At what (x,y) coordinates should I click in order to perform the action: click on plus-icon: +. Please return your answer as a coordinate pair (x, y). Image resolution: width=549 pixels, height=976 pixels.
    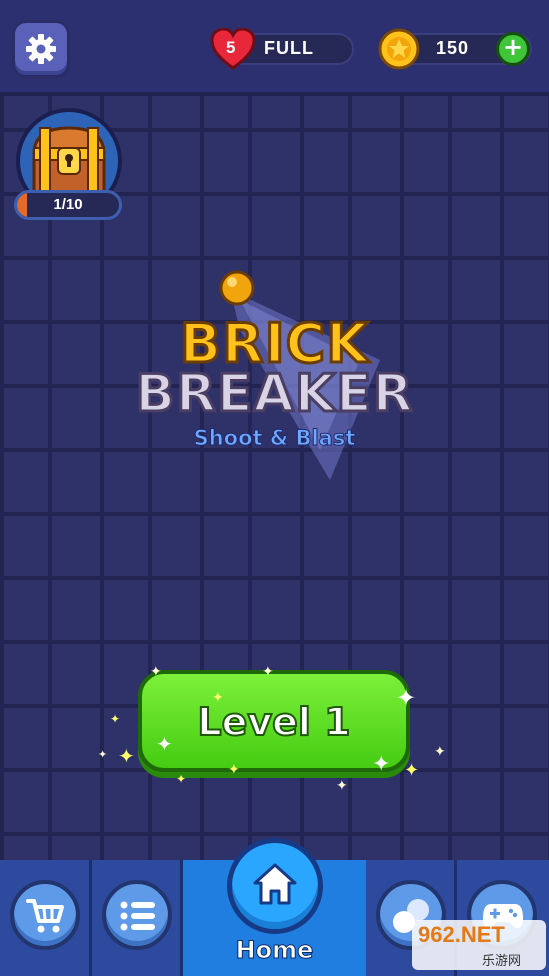
    Looking at the image, I should click on (513, 47).